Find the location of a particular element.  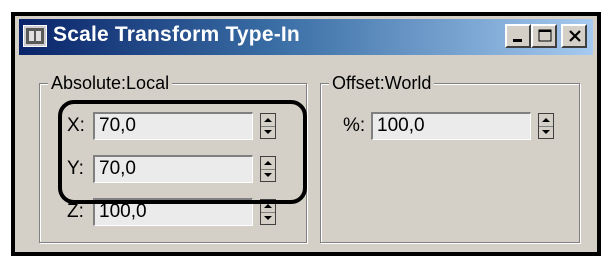

title-bar: Scale Transform Type-In is located at coordinates (306, 37).